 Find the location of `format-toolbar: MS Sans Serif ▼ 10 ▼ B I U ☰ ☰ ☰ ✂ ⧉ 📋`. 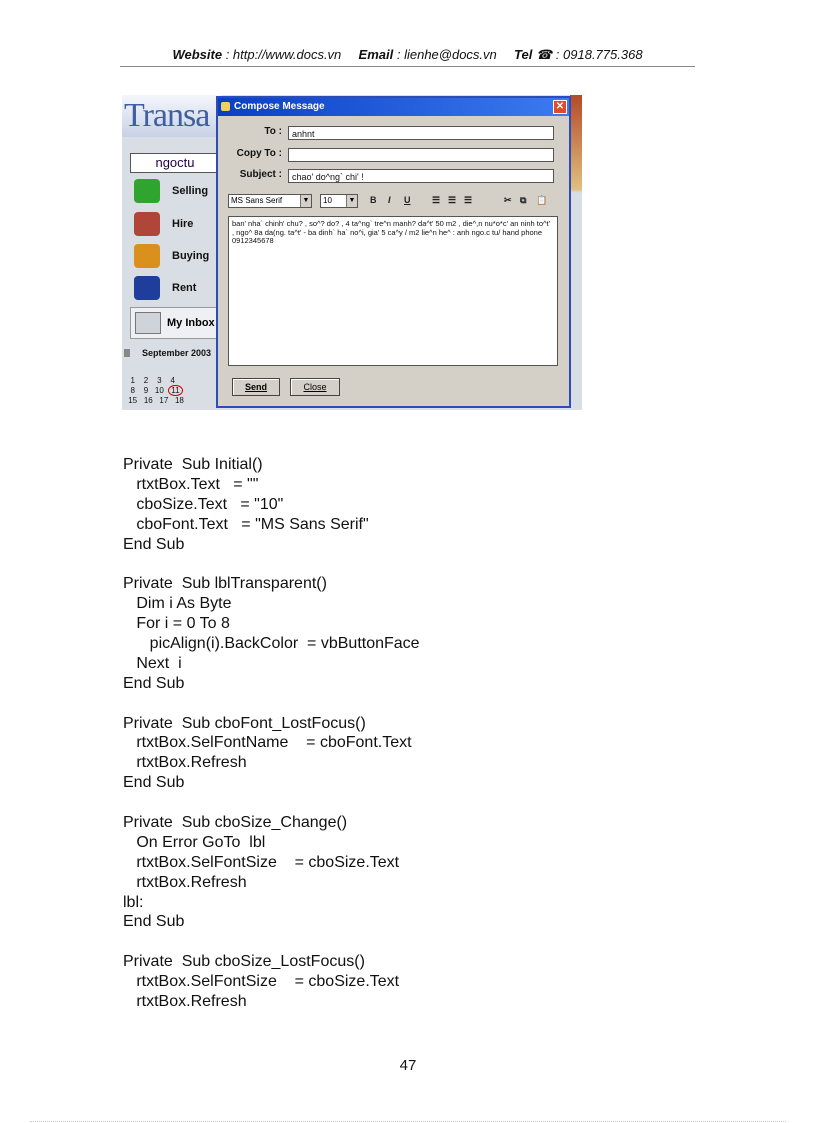

format-toolbar: MS Sans Serif ▼ 10 ▼ B I U ☰ ☰ ☰ ✂ ⧉ 📋 is located at coordinates (393, 202).